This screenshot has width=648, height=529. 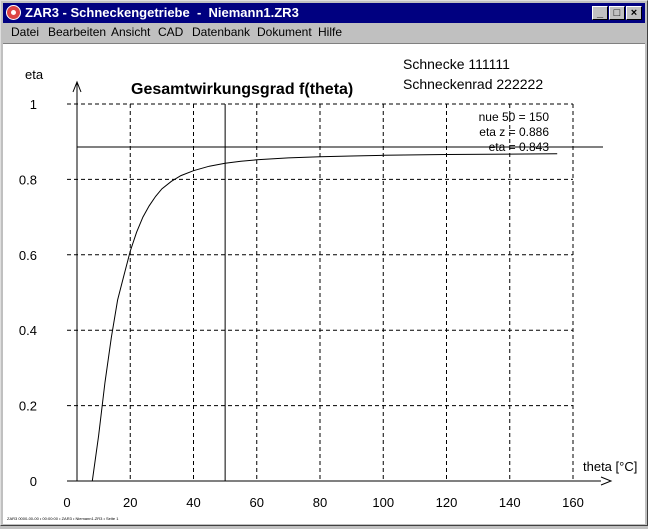 What do you see at coordinates (242, 89) in the screenshot?
I see `chart-title: Gesamtwirkungsgrad f(theta)` at bounding box center [242, 89].